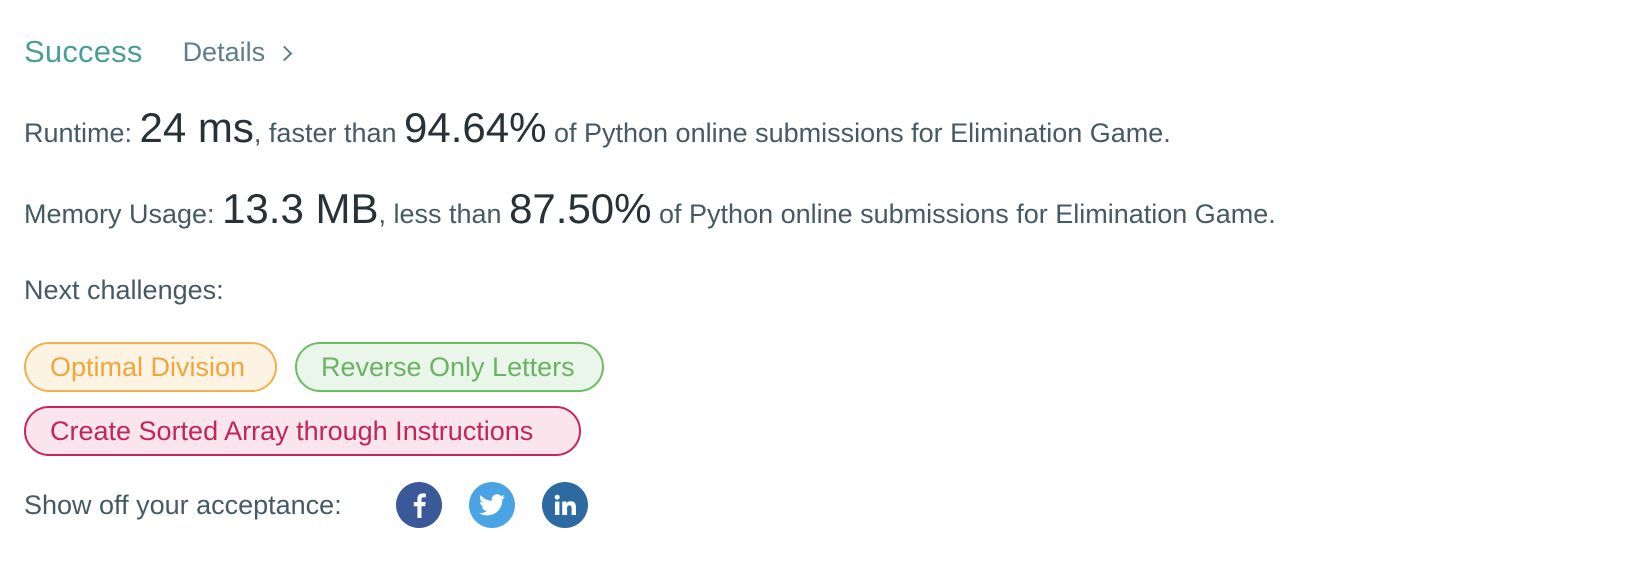 The width and height of the screenshot is (1628, 578). I want to click on memory-label: Memory Usage:, so click(123, 214).